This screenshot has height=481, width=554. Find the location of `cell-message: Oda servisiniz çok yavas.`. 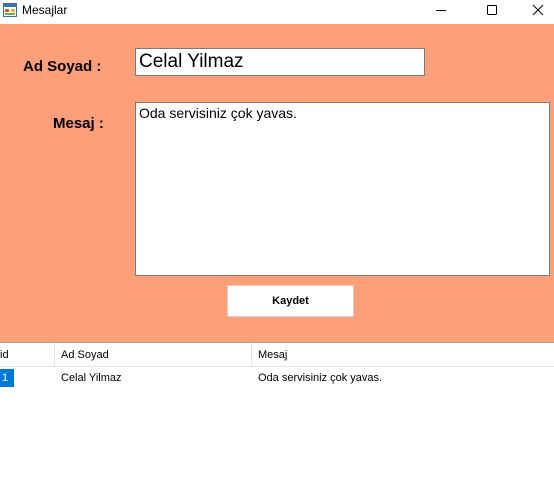

cell-message: Oda servisiniz çok yavas. is located at coordinates (403, 378).